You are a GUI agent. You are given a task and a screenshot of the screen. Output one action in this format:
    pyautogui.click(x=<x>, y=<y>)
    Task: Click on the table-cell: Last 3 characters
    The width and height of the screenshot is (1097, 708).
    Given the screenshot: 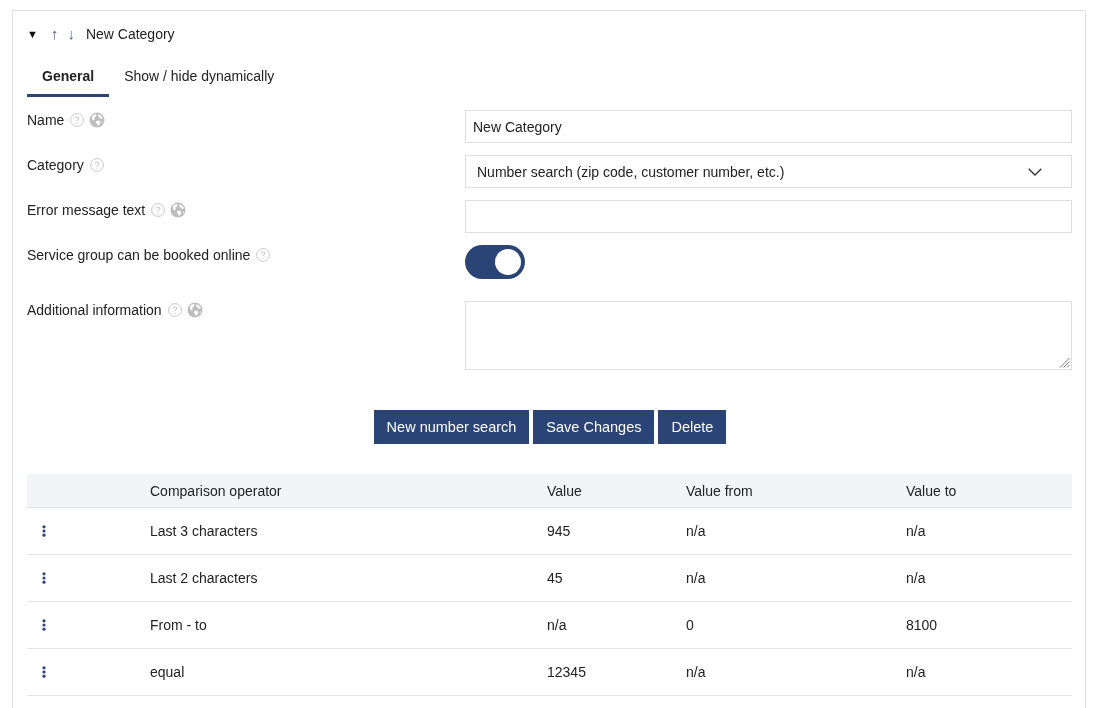 What is the action you would take?
    pyautogui.click(x=204, y=531)
    